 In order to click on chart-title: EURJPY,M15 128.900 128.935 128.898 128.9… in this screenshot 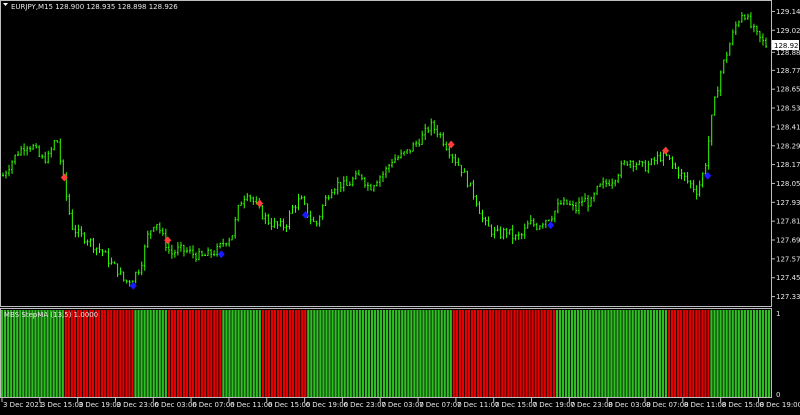, I will do `click(94, 7)`.